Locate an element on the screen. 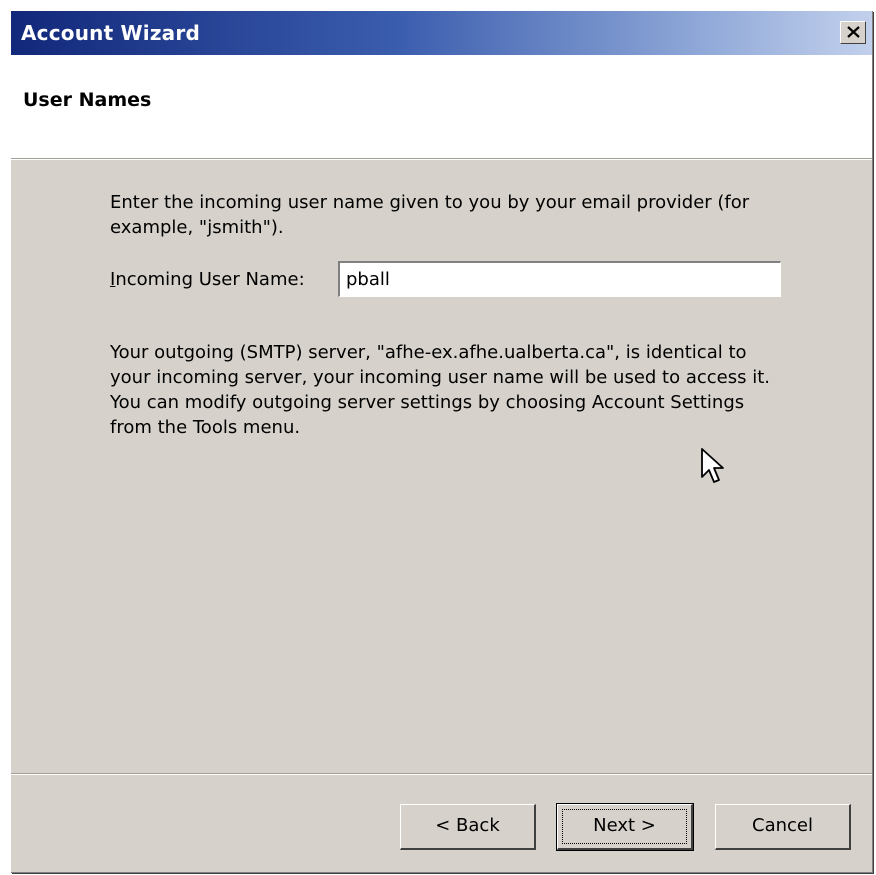 This screenshot has height=875, width=876. next-button: Next > is located at coordinates (625, 827).